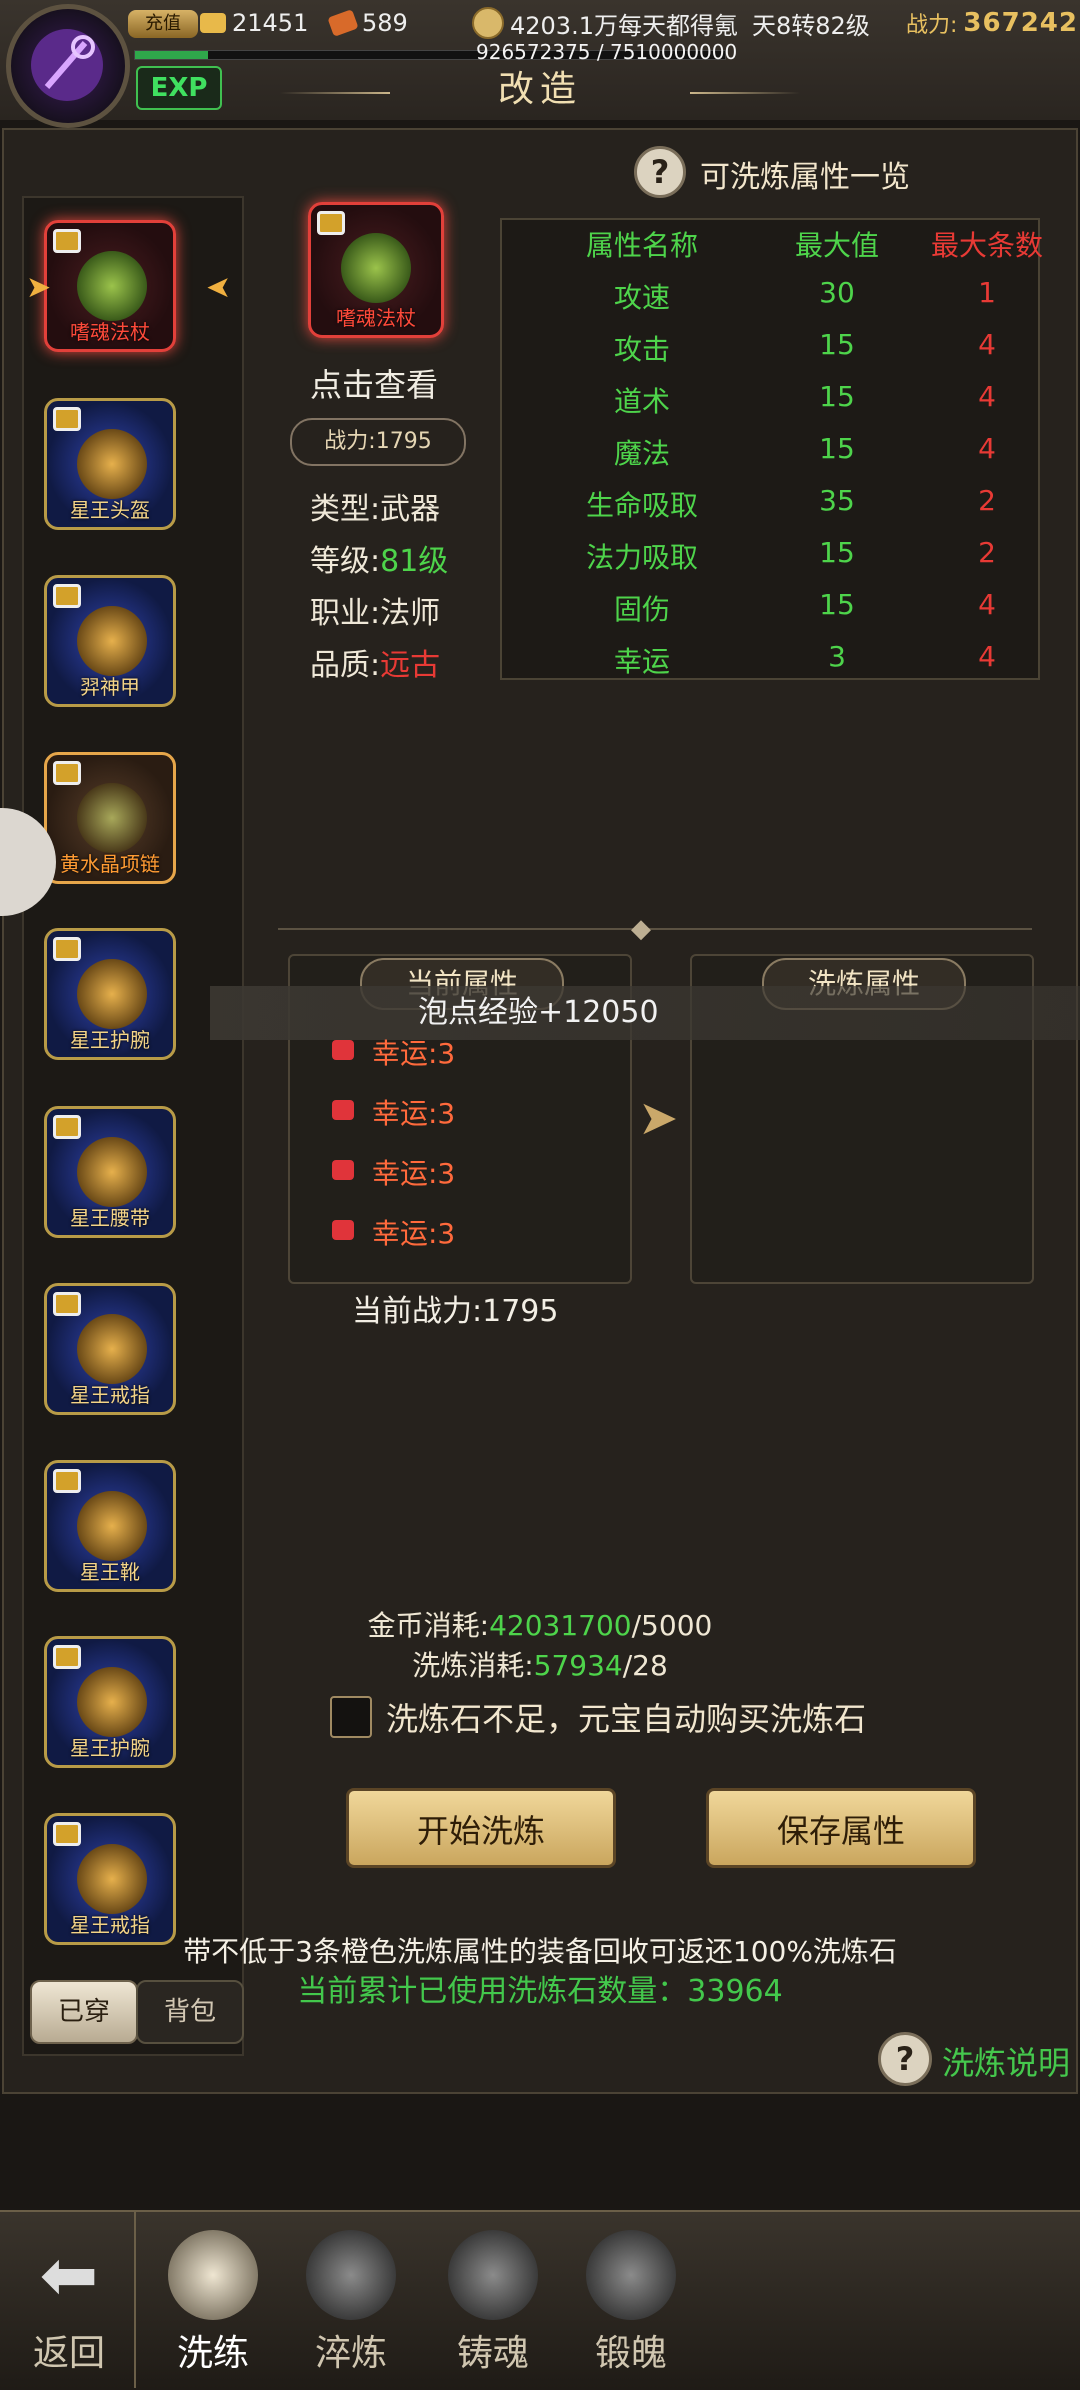  I want to click on power-display: 战力: 367242, so click(992, 23).